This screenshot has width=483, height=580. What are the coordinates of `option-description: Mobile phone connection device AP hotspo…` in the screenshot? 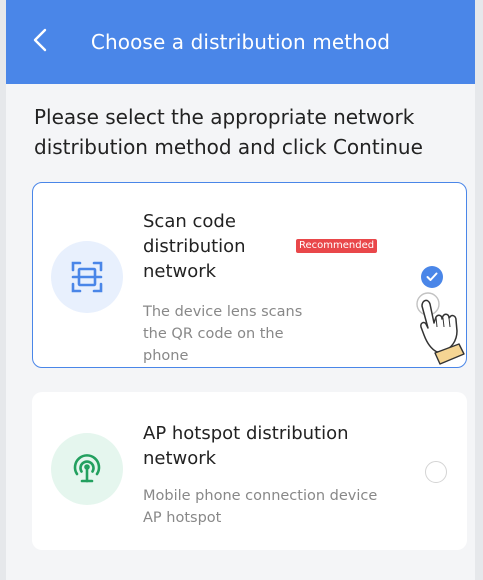 It's located at (260, 507).